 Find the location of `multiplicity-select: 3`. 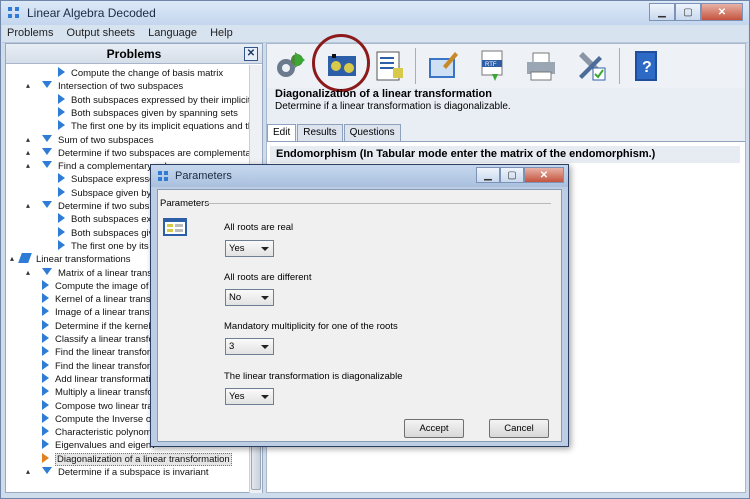

multiplicity-select: 3 is located at coordinates (249, 346).